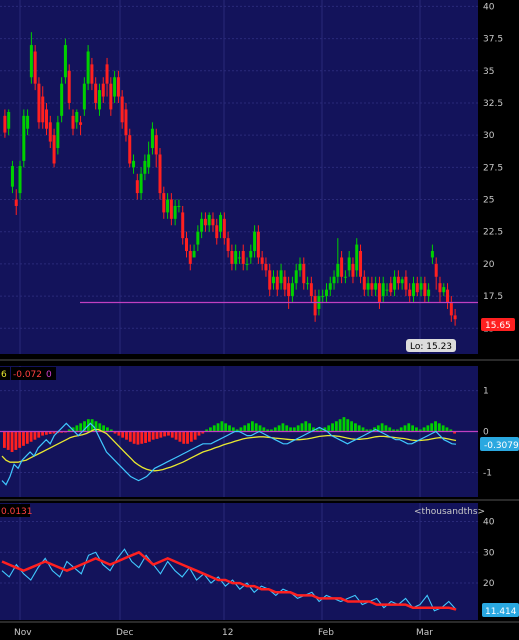 Image resolution: width=519 pixels, height=640 pixels. Describe the element at coordinates (501, 612) in the screenshot. I see `lower-last-label: 11.414` at that location.